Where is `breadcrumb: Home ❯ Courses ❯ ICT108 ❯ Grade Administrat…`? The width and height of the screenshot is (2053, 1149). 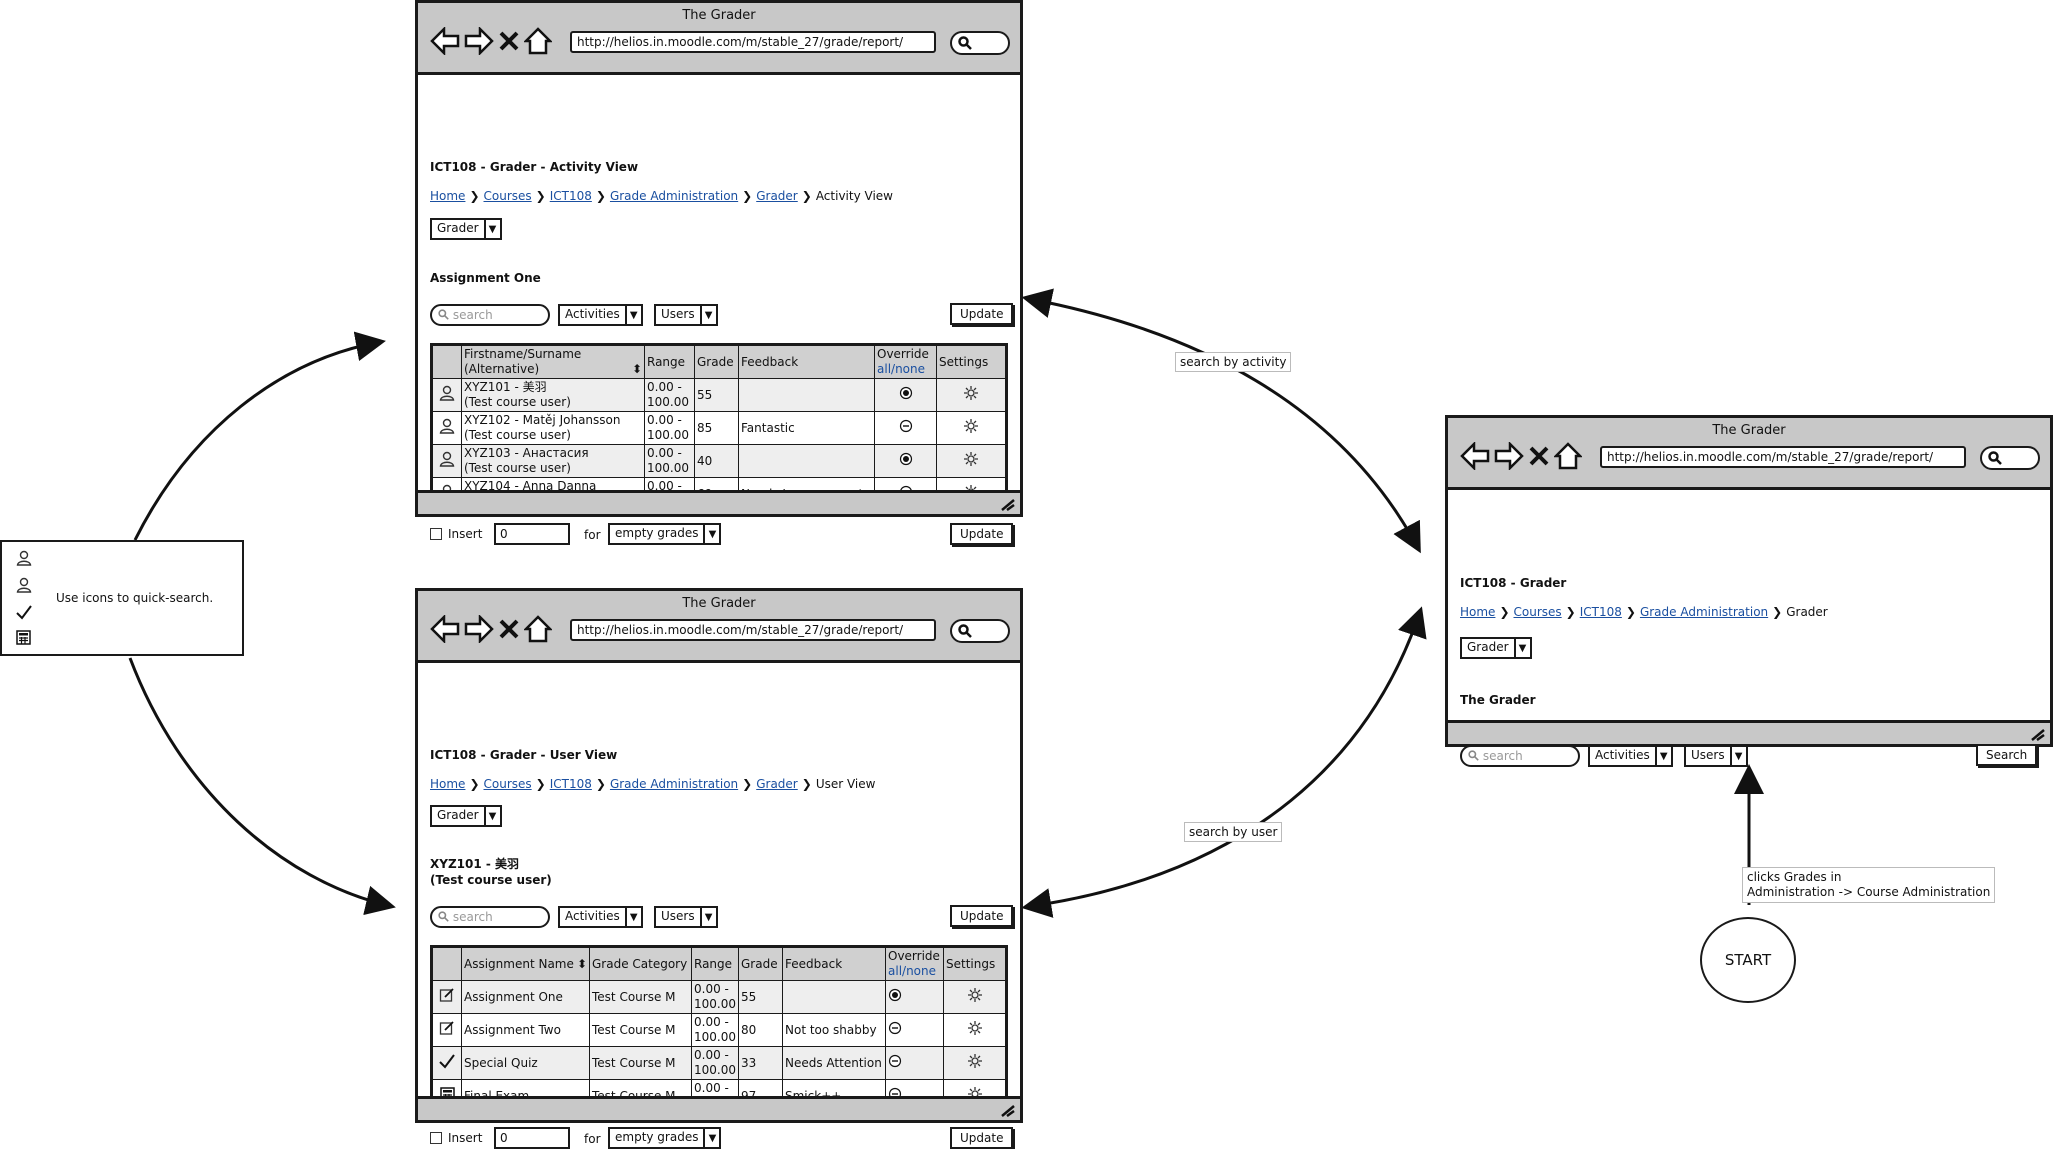
breadcrumb: Home ❯ Courses ❯ ICT108 ❯ Grade Administrat… is located at coordinates (661, 196).